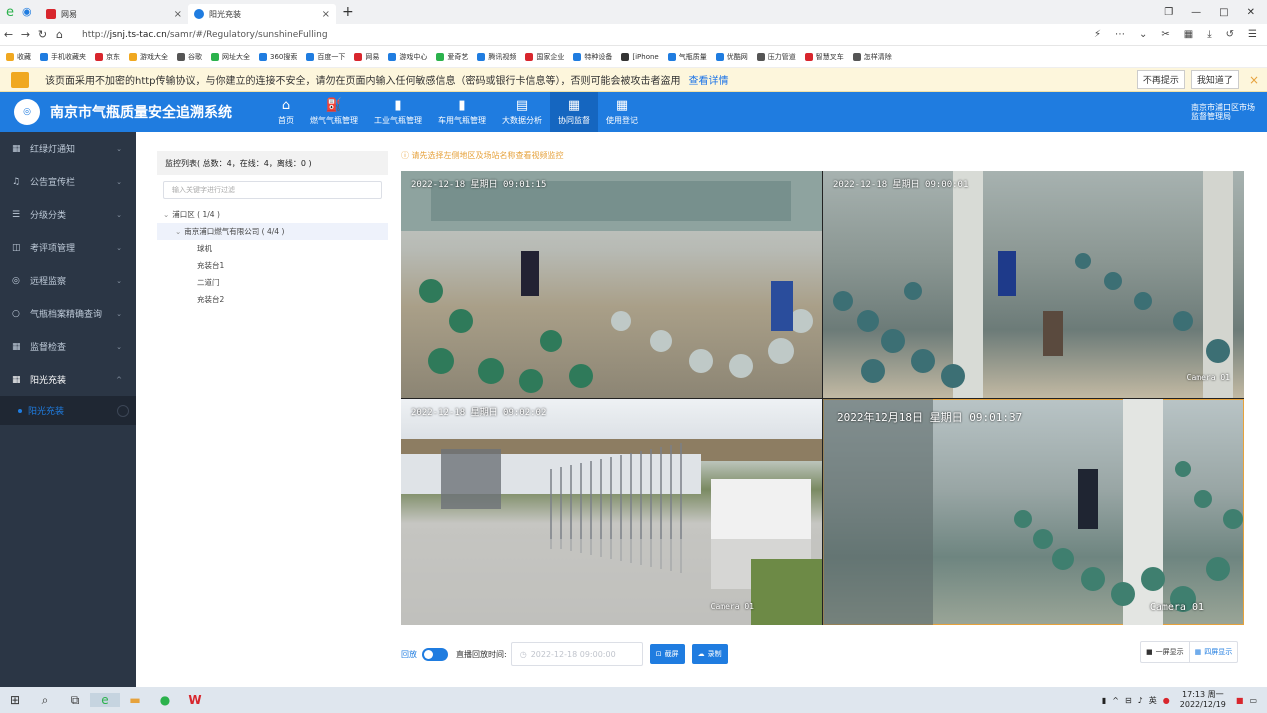  I want to click on bookmark-item: 气瓶质量, so click(687, 57).